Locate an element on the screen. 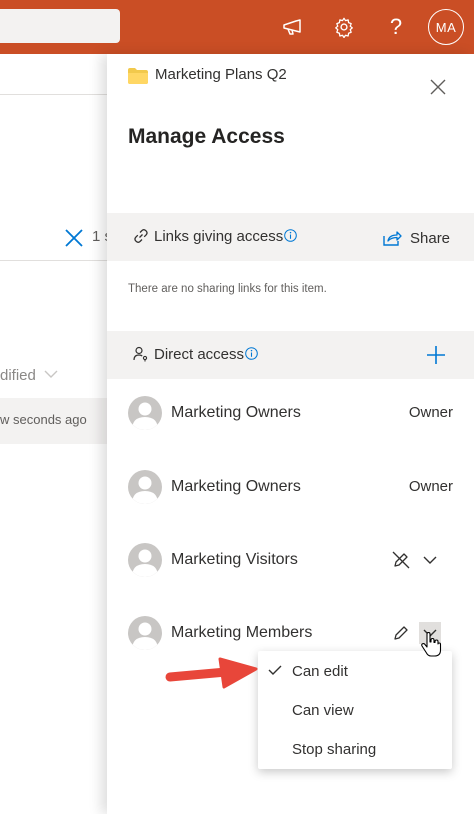 The width and height of the screenshot is (474, 814). suite-header: ? MA is located at coordinates (237, 27).